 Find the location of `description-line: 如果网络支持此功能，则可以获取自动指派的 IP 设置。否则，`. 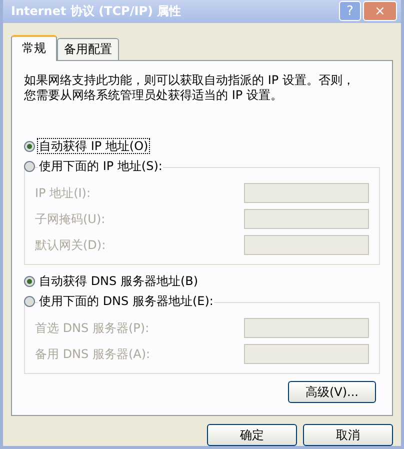

description-line: 如果网络支持此功能，则可以获取自动指派的 IP 设置。否则， is located at coordinates (189, 80).